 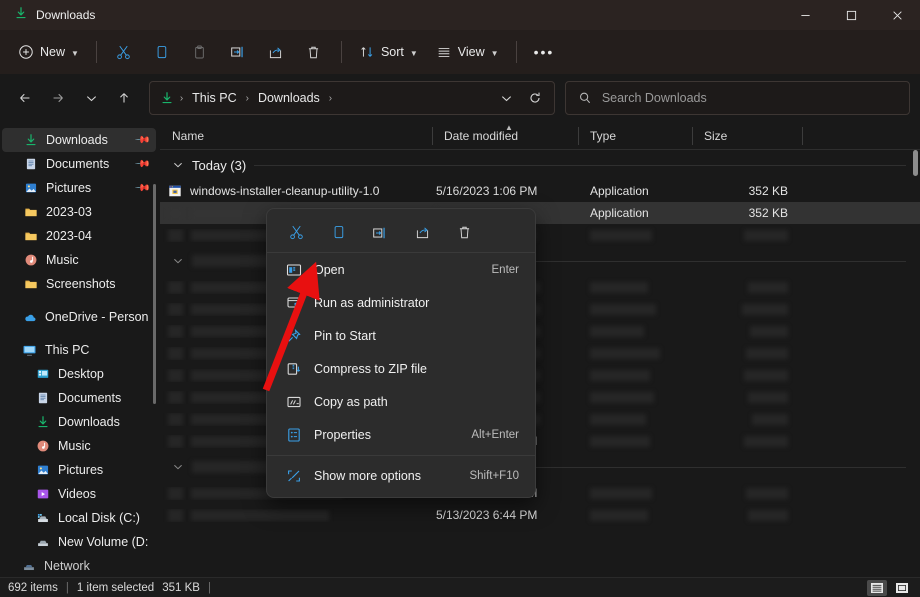 What do you see at coordinates (401, 455) in the screenshot?
I see `context-menu-divider` at bounding box center [401, 455].